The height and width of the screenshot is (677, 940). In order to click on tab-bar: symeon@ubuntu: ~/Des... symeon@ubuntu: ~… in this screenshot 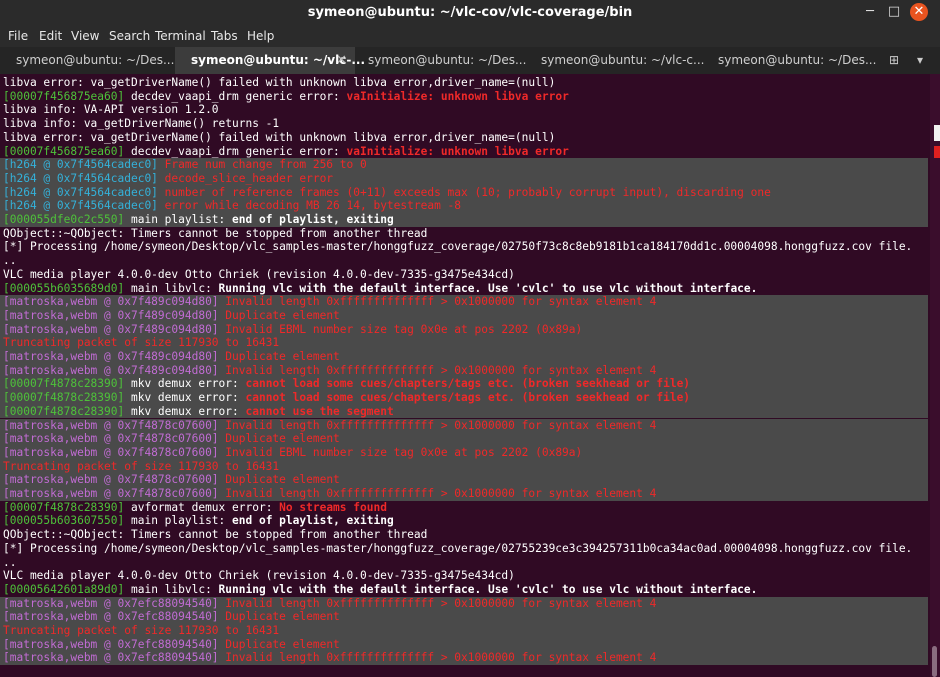, I will do `click(470, 60)`.